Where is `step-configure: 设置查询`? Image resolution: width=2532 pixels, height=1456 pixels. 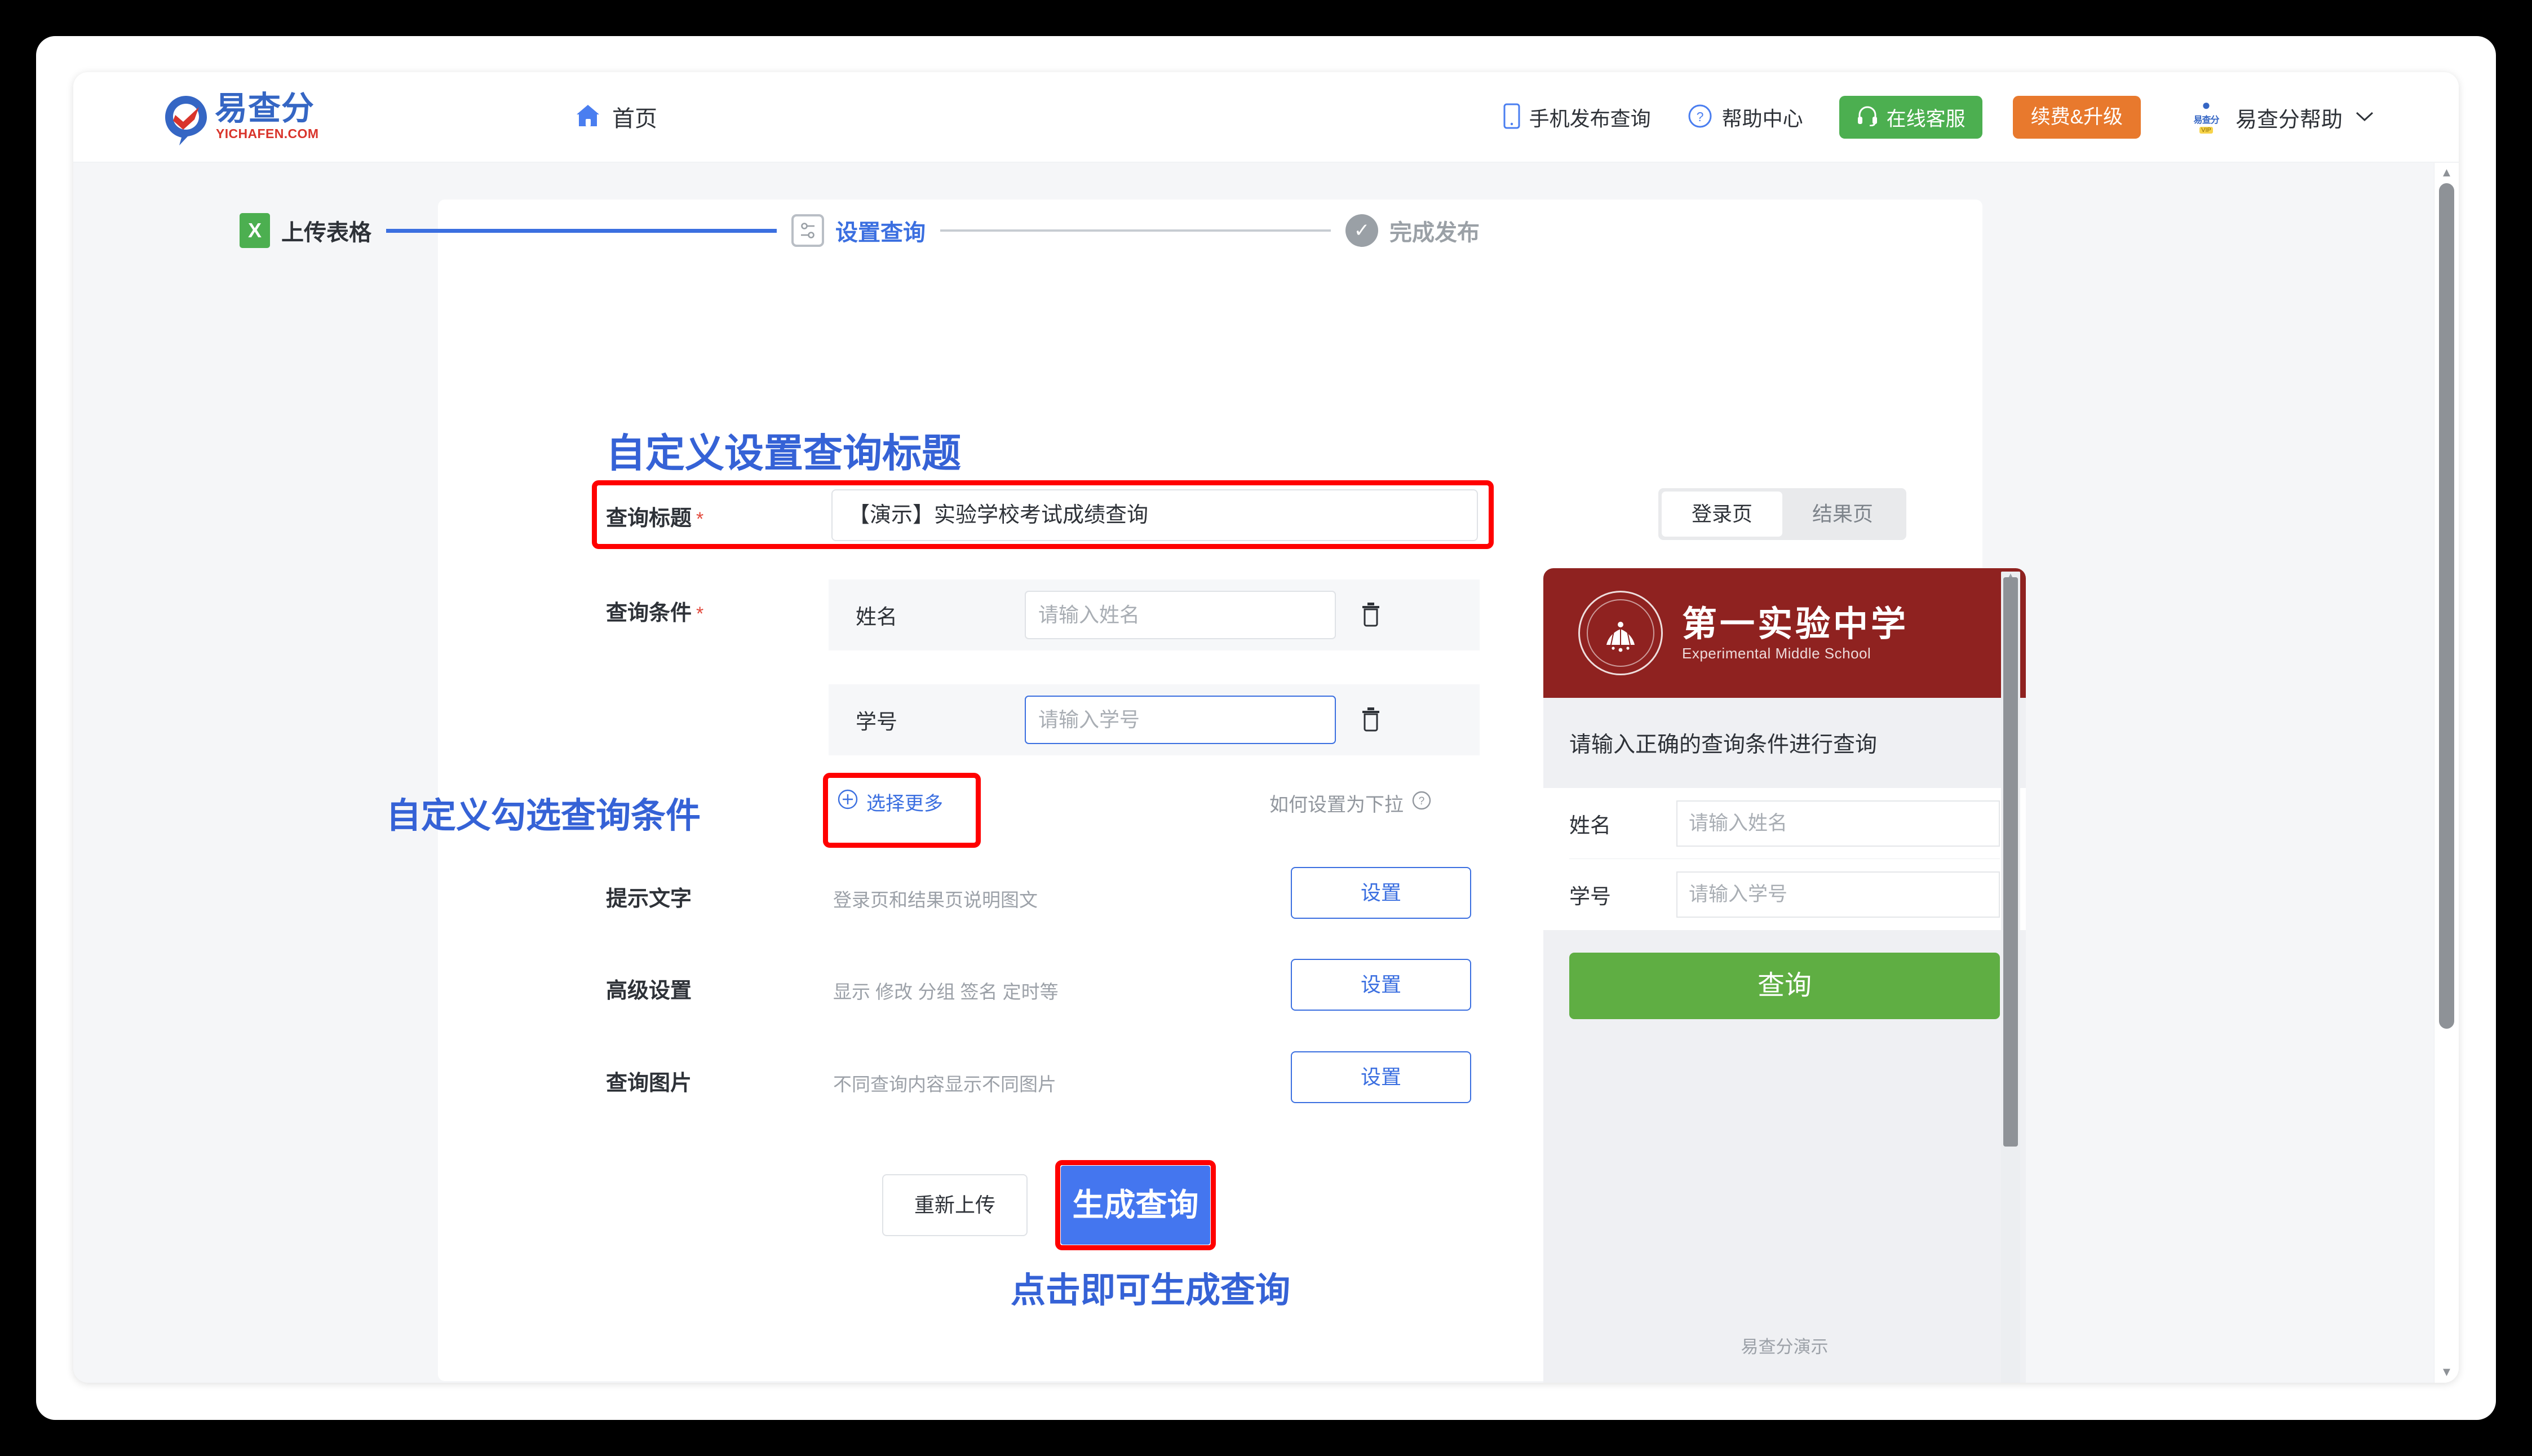 step-configure: 设置查询 is located at coordinates (858, 230).